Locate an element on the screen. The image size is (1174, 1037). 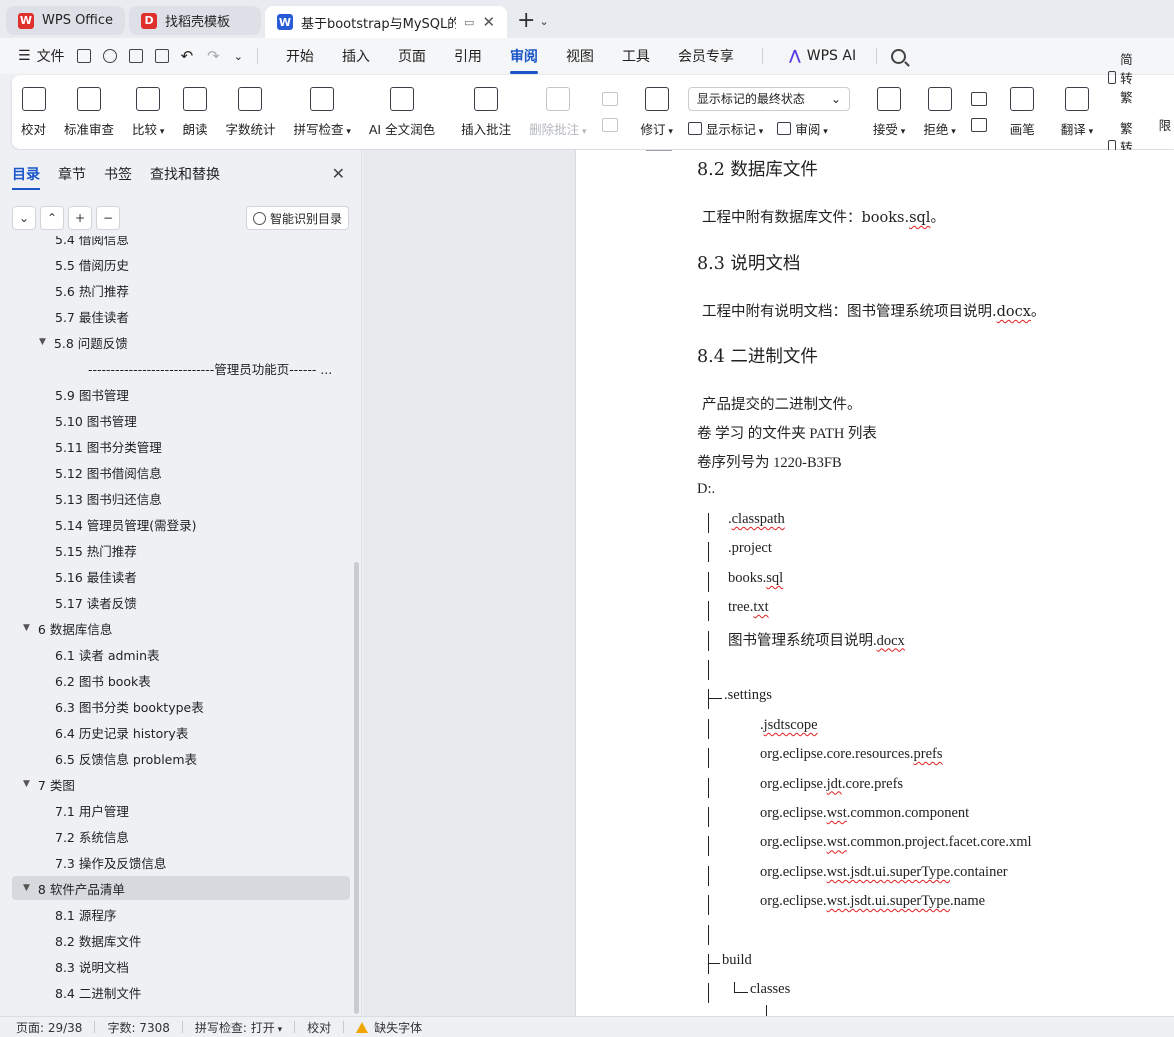
close-pane-icon: ✕ is located at coordinates (338, 173).